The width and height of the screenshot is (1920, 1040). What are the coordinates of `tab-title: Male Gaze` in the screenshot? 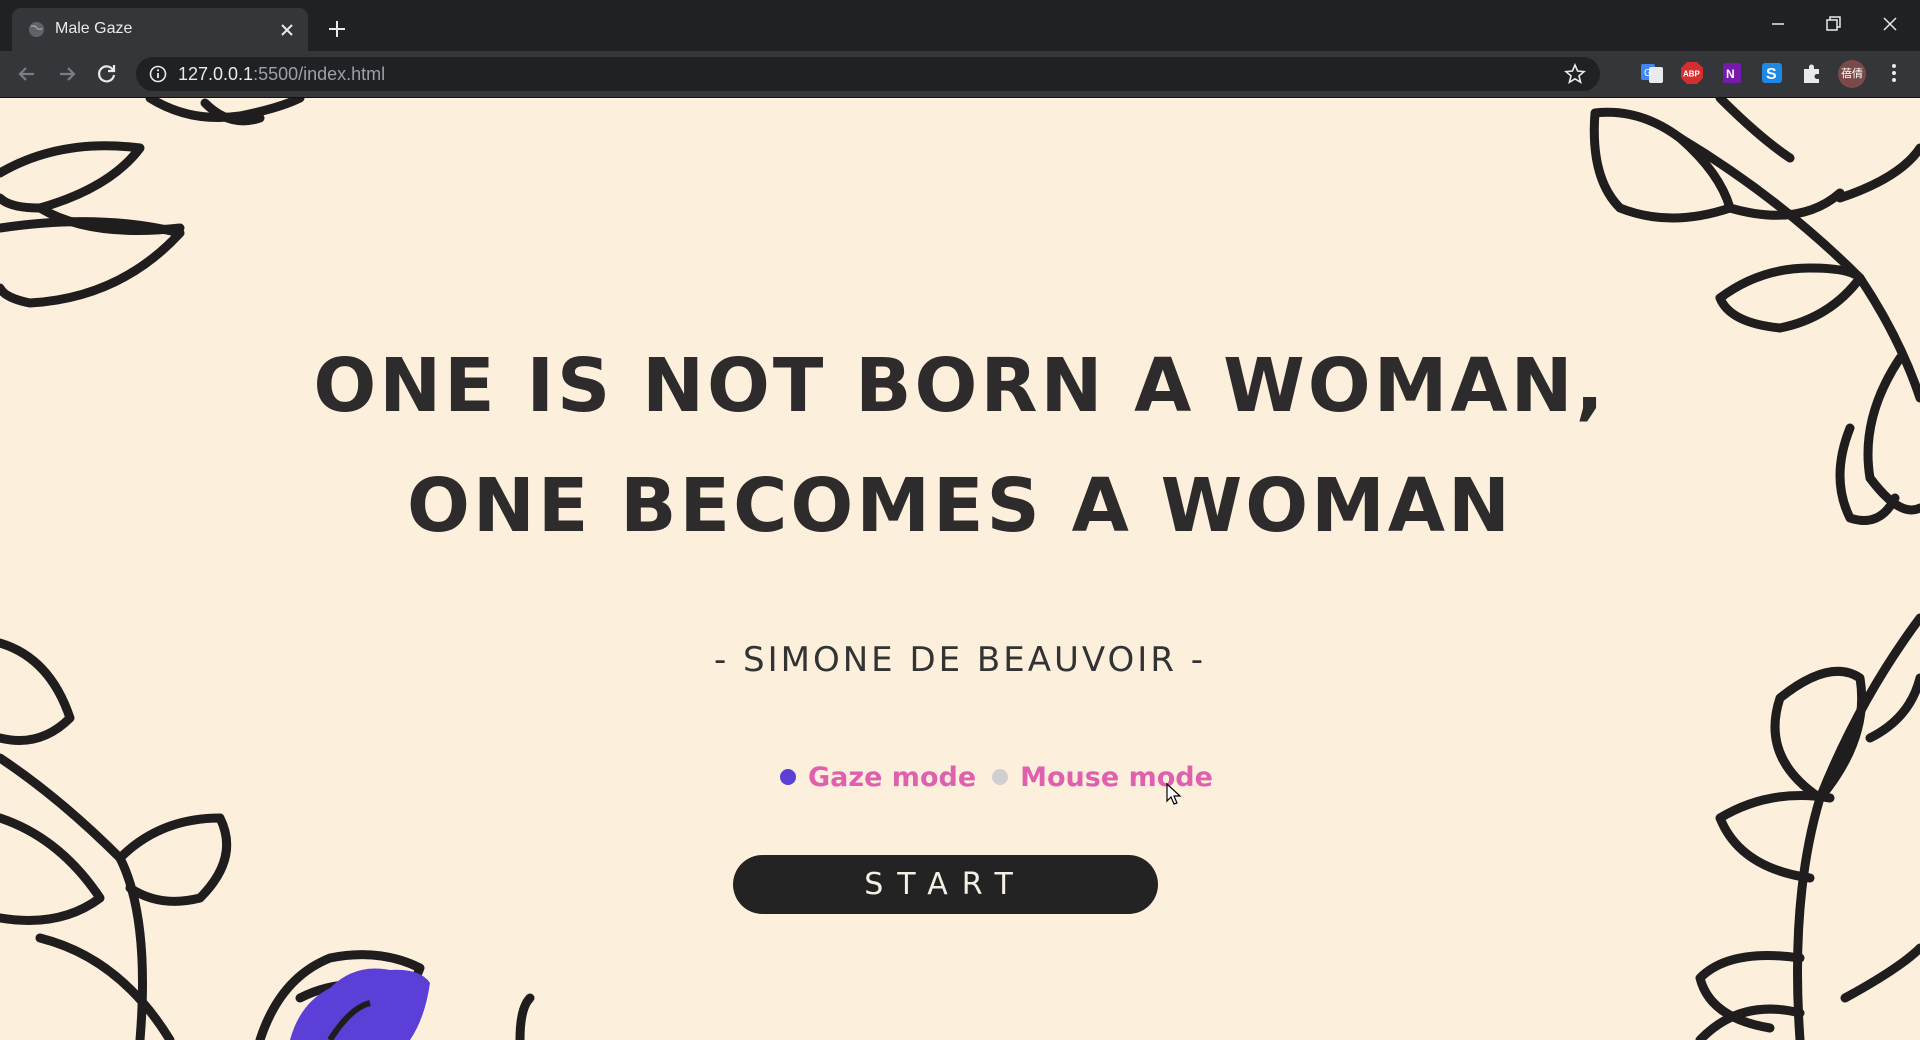 It's located at (94, 28).